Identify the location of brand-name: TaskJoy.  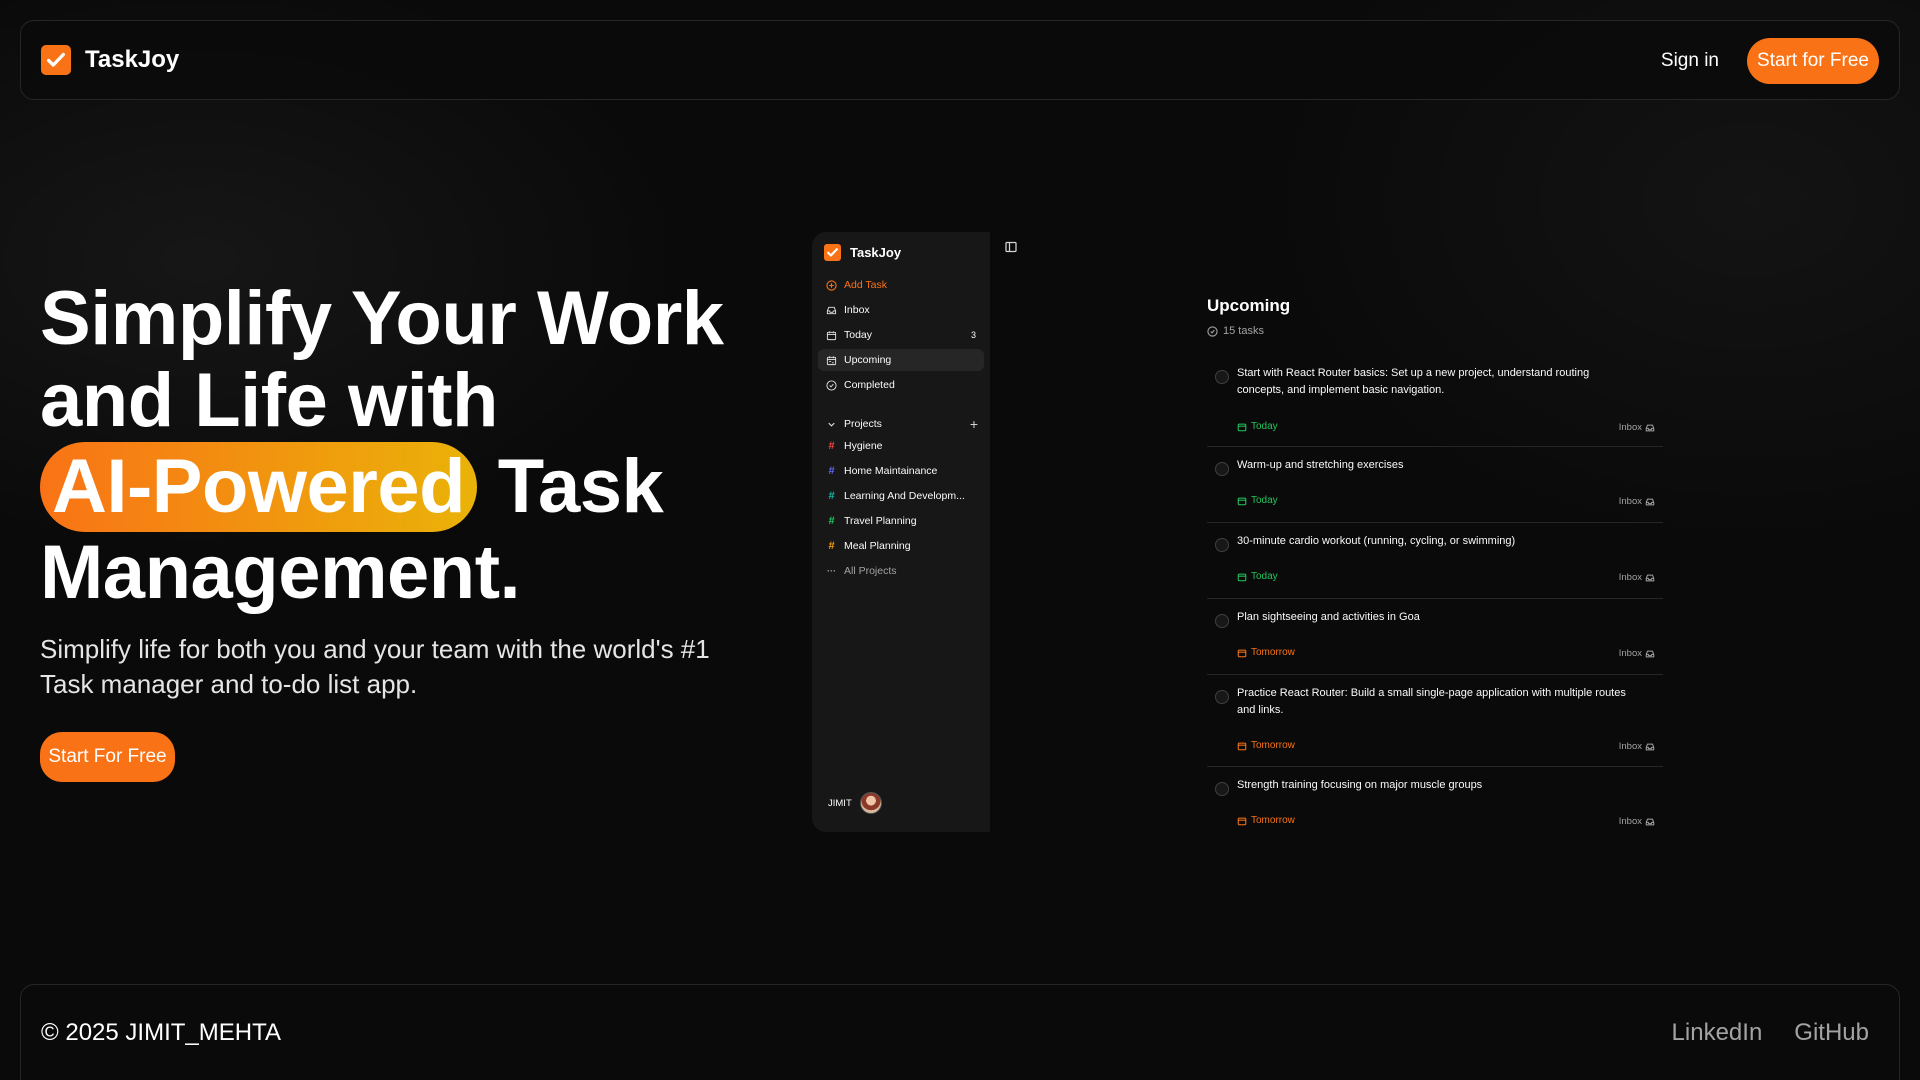
(132, 59).